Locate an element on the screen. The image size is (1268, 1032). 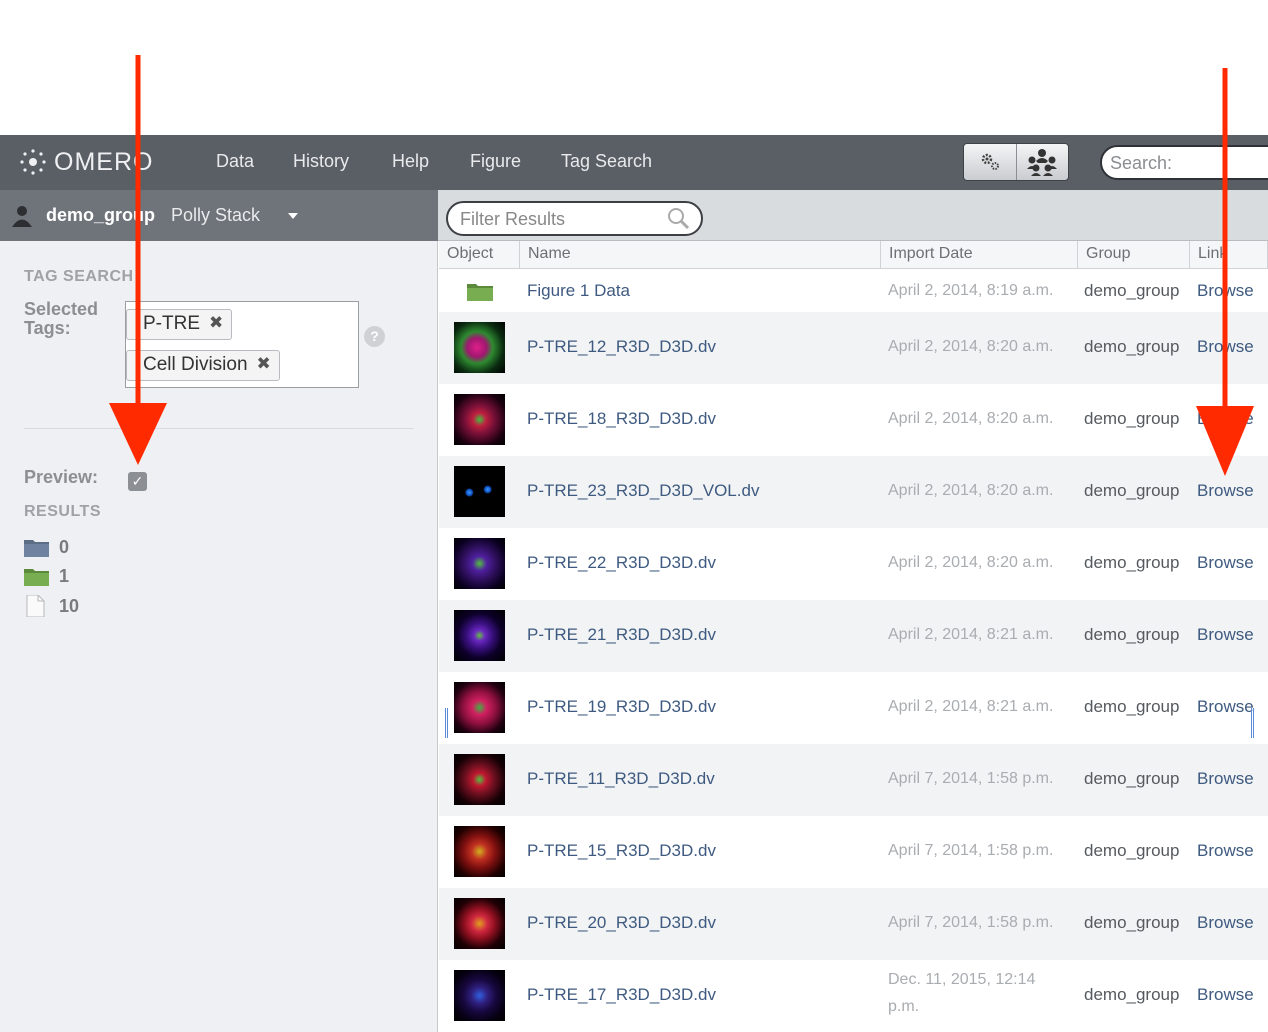
column-header-link: Link is located at coordinates (1229, 255).